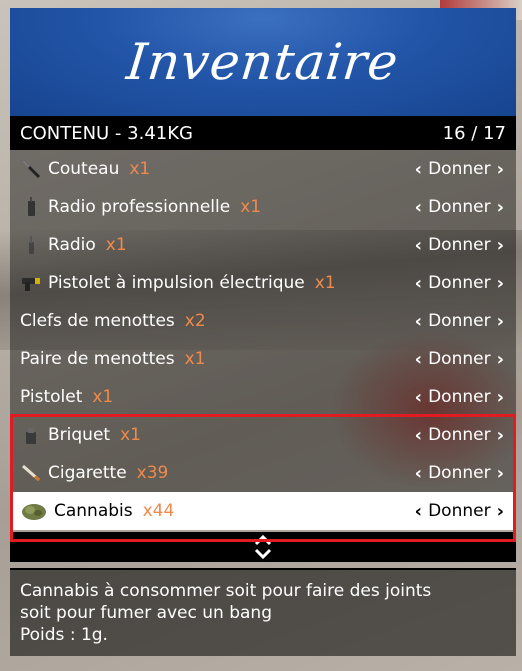  I want to click on item-name: Radio professionnelle, so click(139, 207).